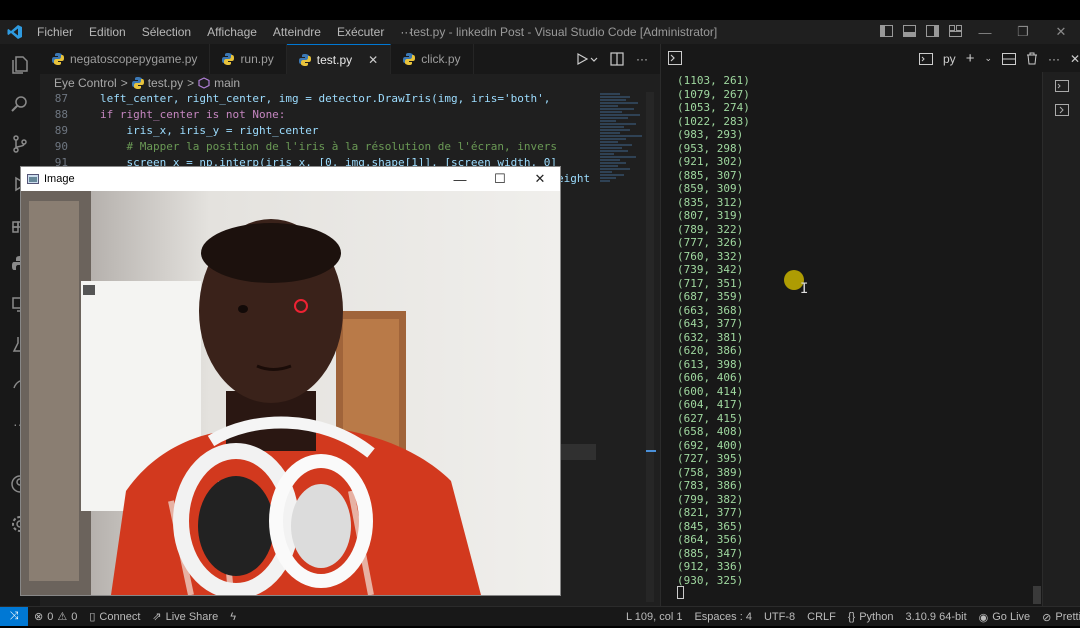  Describe the element at coordinates (227, 83) in the screenshot. I see `breadcrumb-symbol: main` at that location.